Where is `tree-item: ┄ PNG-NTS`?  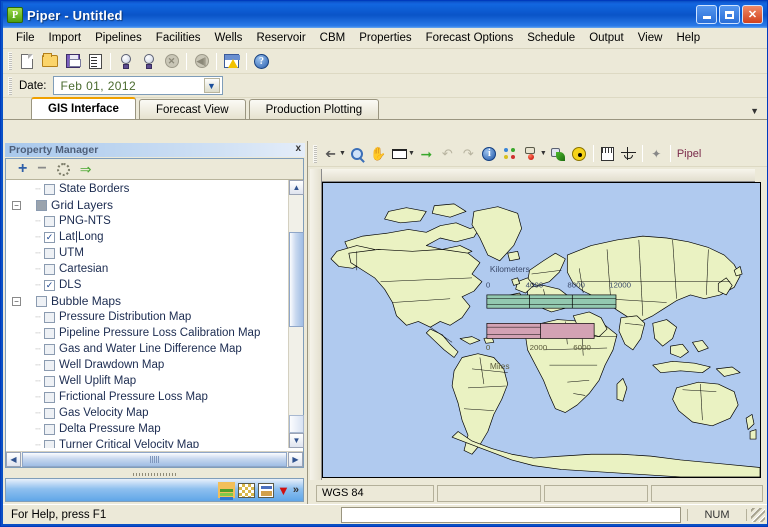 tree-item: ┄ PNG-NTS is located at coordinates (157, 221).